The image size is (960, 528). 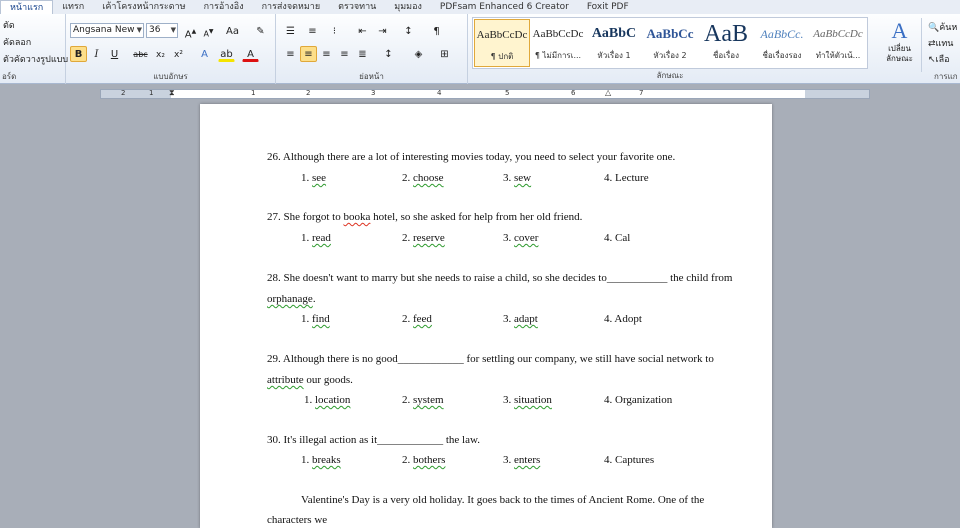 I want to click on q28-word: orphanage, so click(x=290, y=299).